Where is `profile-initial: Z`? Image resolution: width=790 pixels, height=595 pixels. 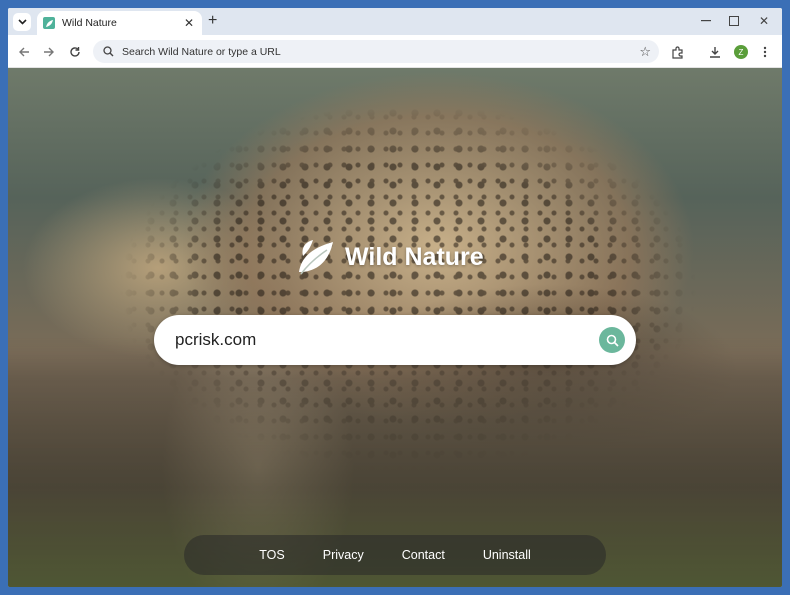
profile-initial: Z is located at coordinates (741, 52).